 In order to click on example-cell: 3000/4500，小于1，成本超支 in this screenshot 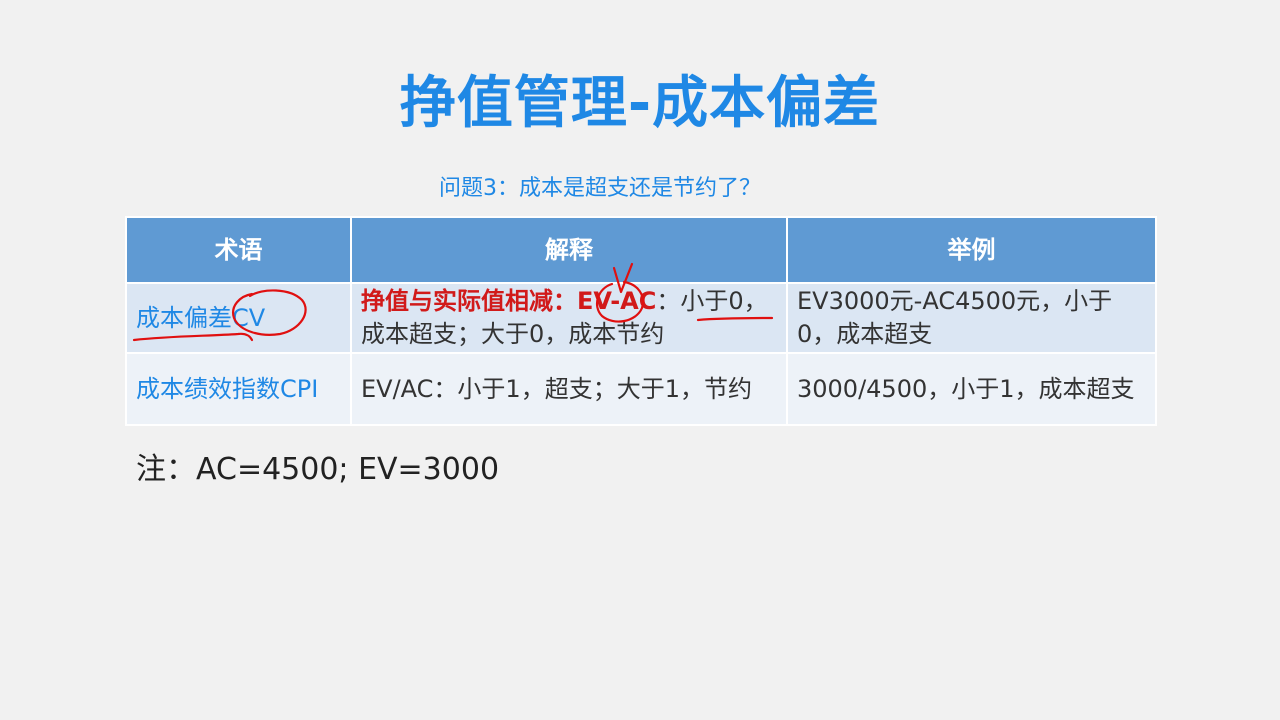, I will do `click(971, 389)`.